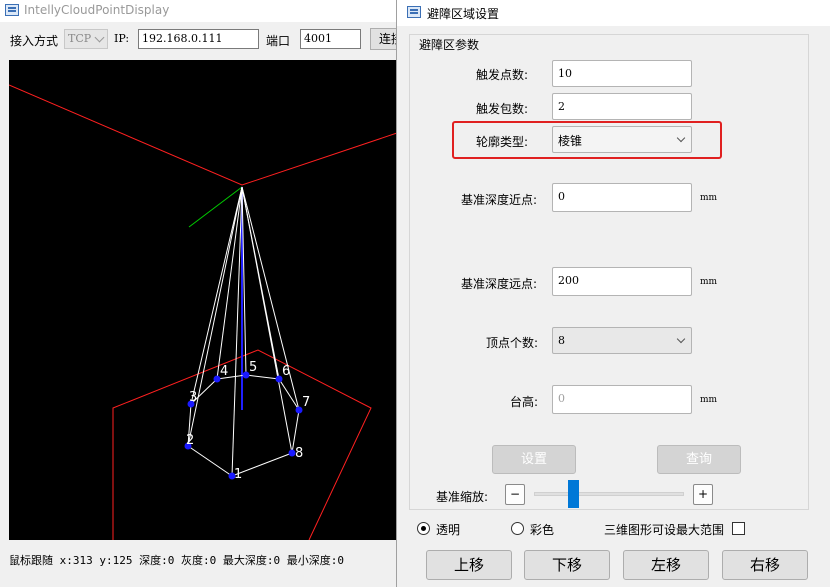  Describe the element at coordinates (567, 565) in the screenshot. I see `move-down-button: 下移` at that location.